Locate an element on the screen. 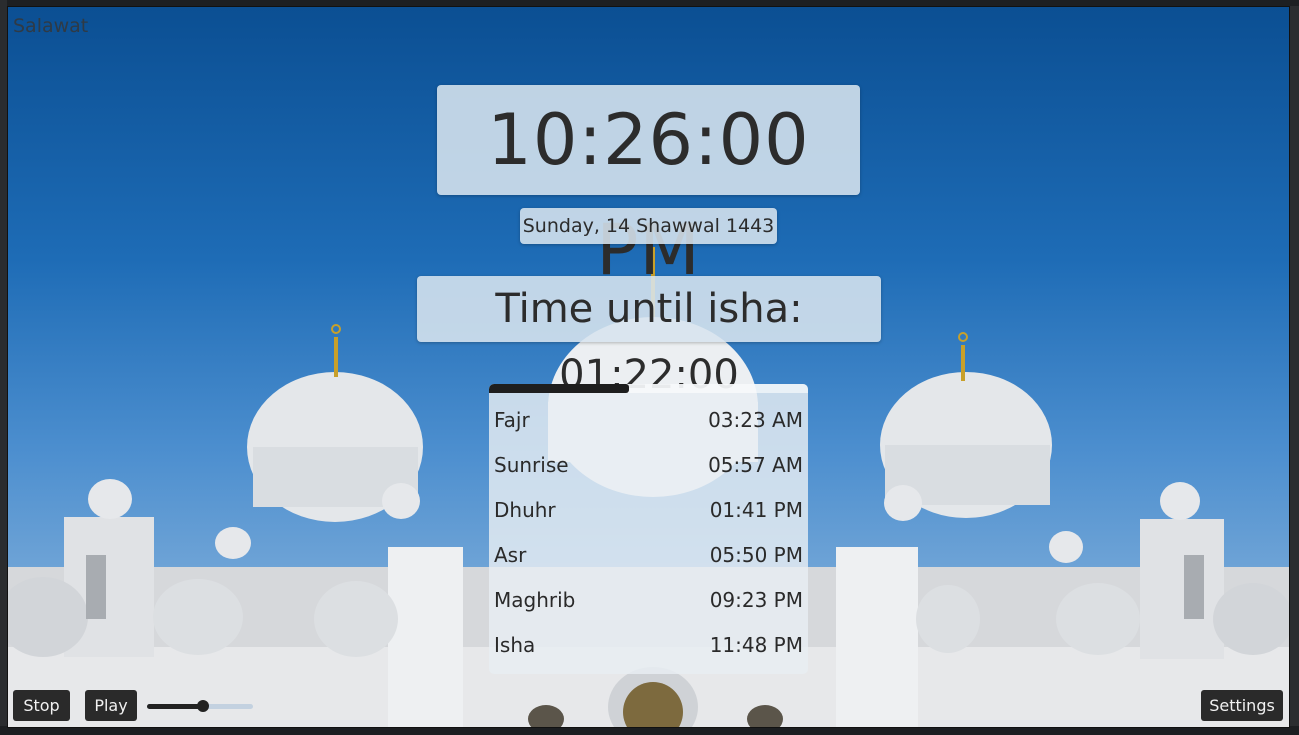  clock-card: 10:26:00 PM is located at coordinates (648, 188).